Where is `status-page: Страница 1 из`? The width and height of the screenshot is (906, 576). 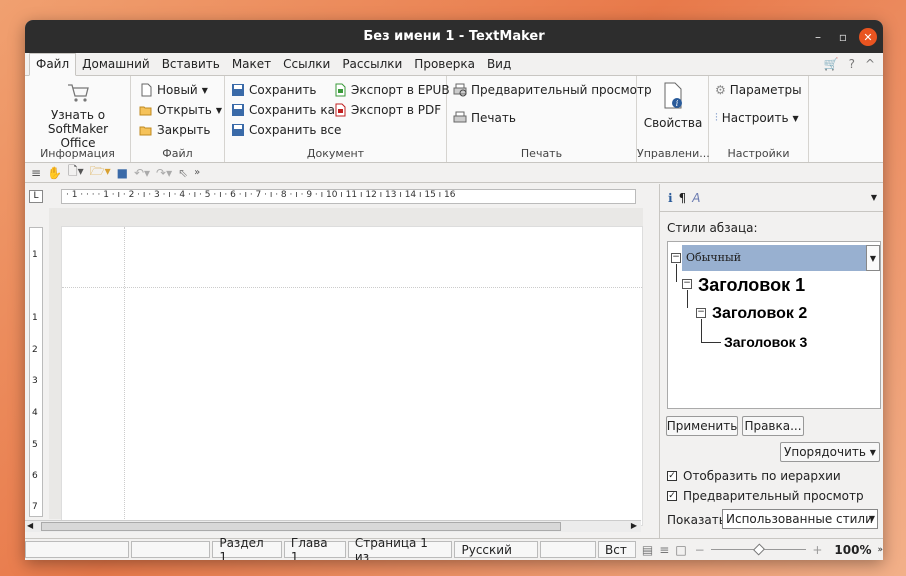
status-page: Страница 1 из is located at coordinates (400, 548).